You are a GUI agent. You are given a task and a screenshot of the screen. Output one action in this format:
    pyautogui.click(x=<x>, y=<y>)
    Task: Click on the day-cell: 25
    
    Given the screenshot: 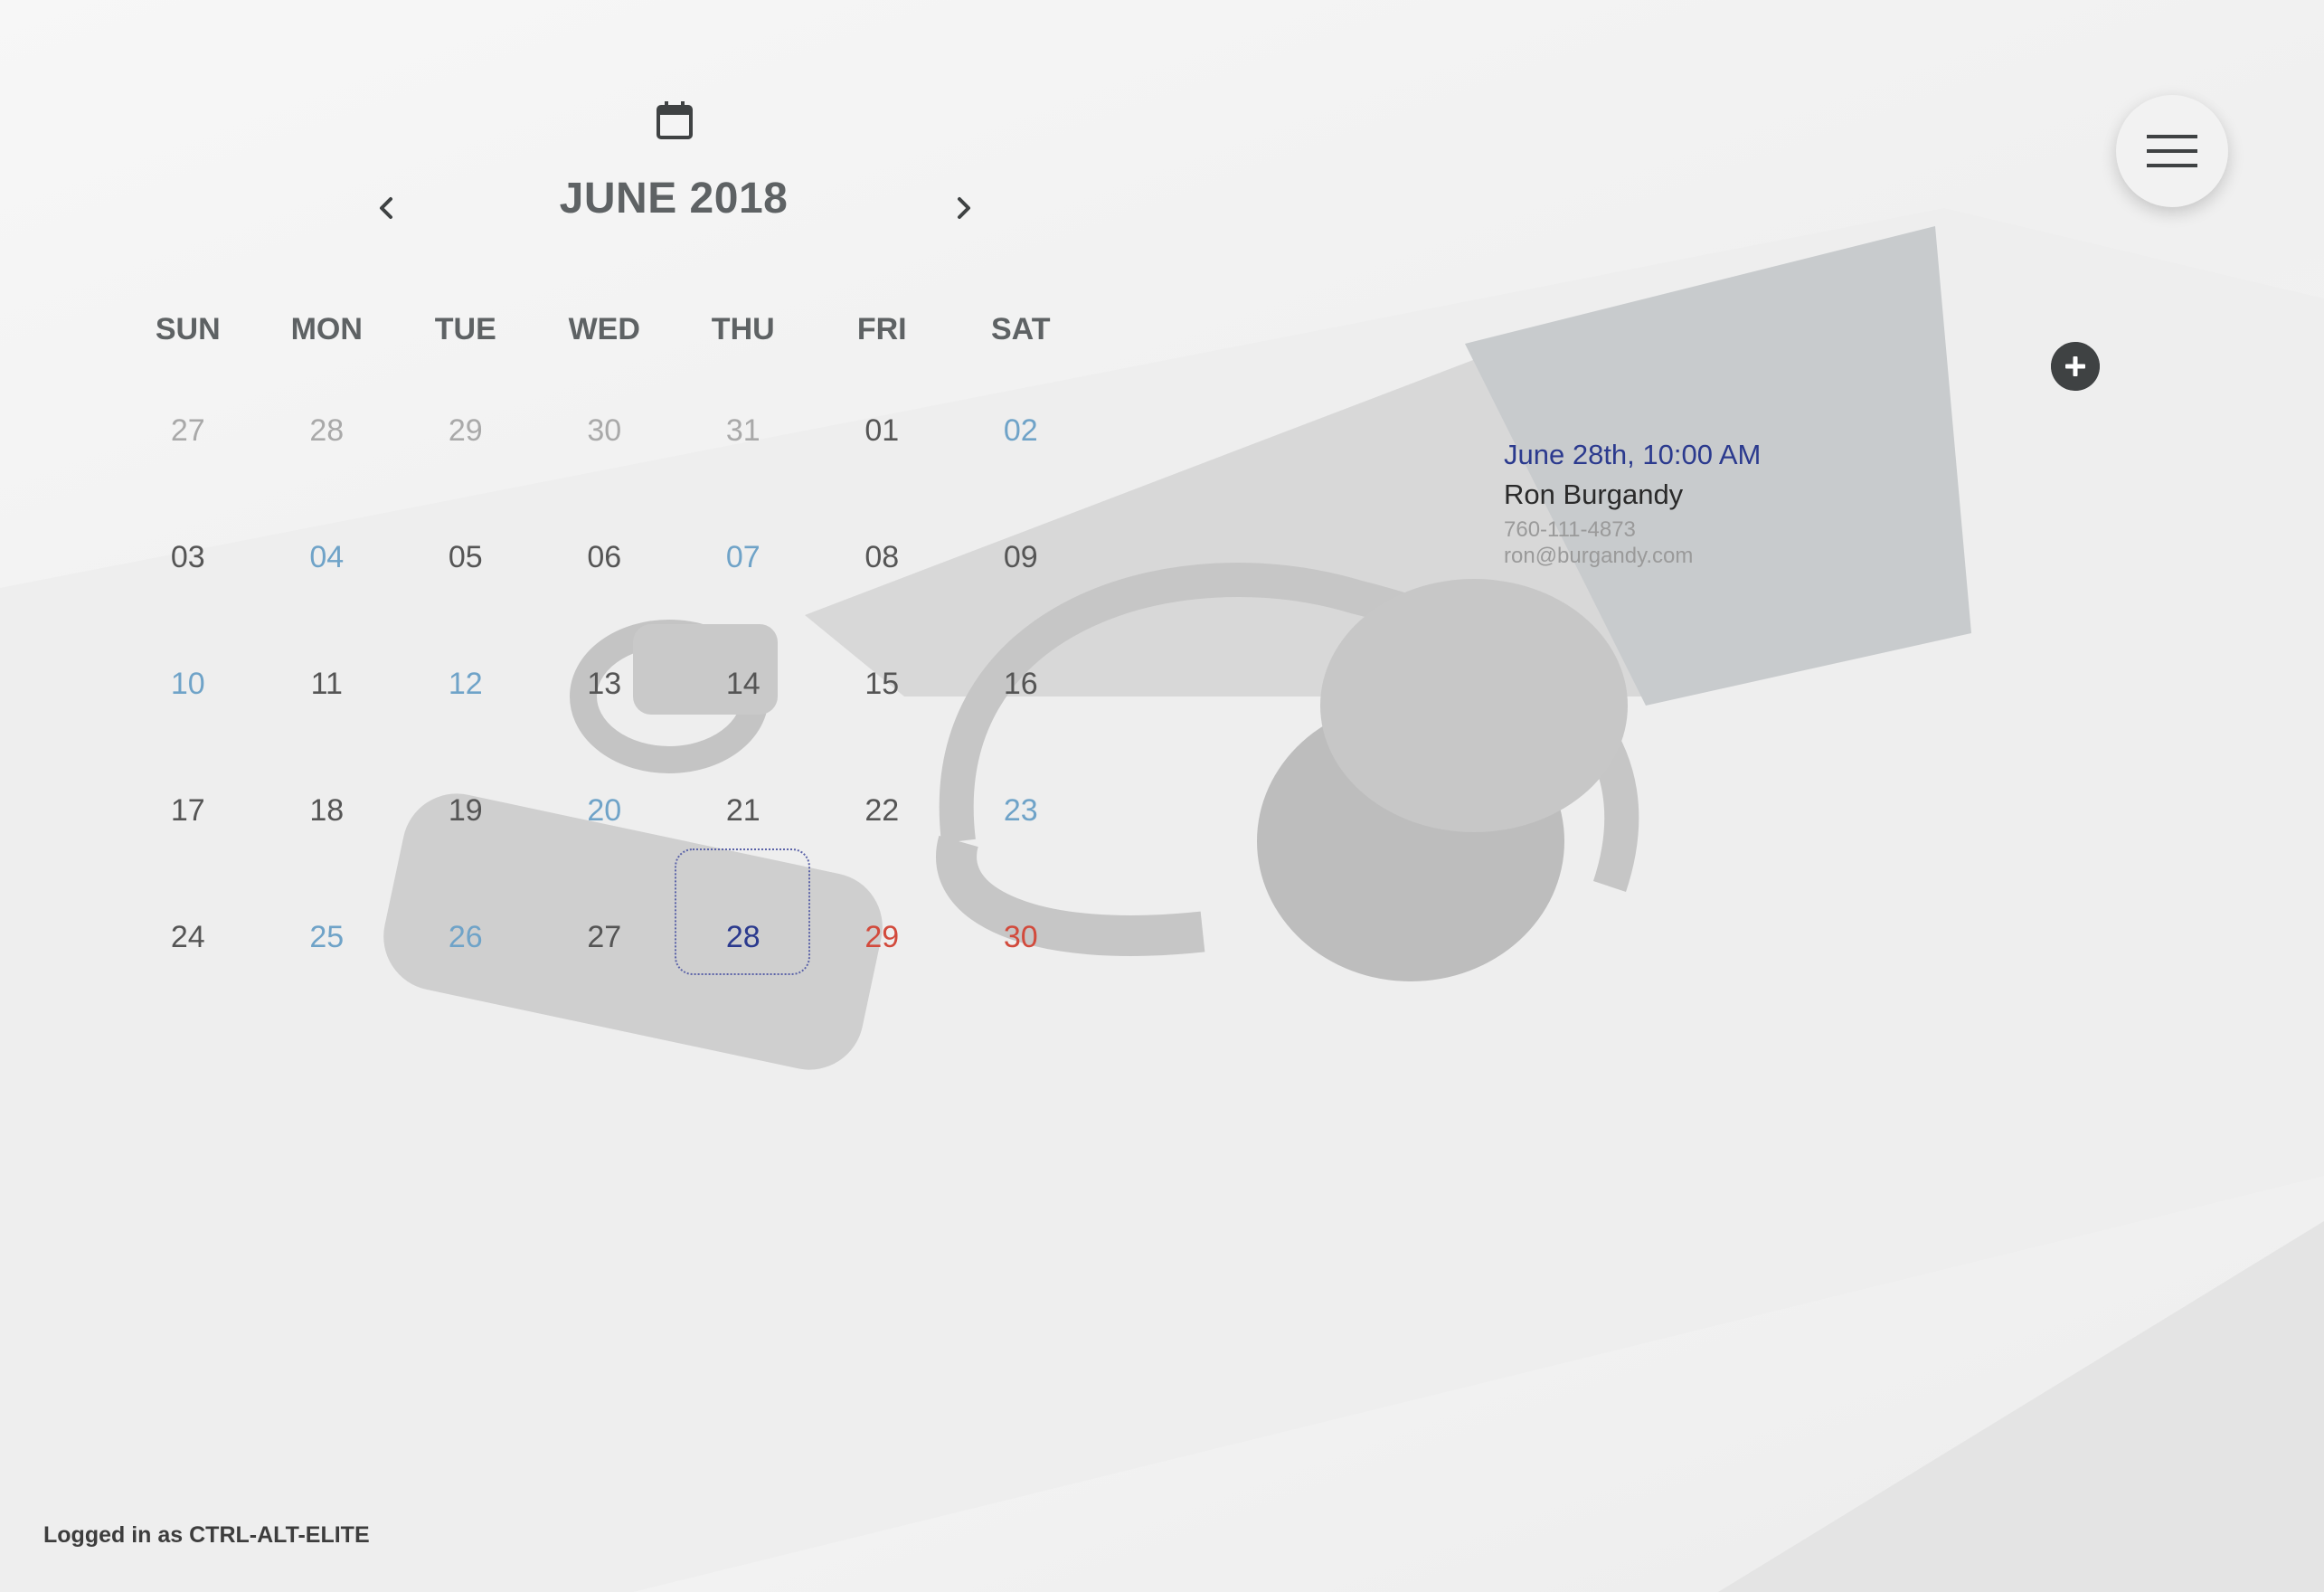 What is the action you would take?
    pyautogui.click(x=327, y=886)
    